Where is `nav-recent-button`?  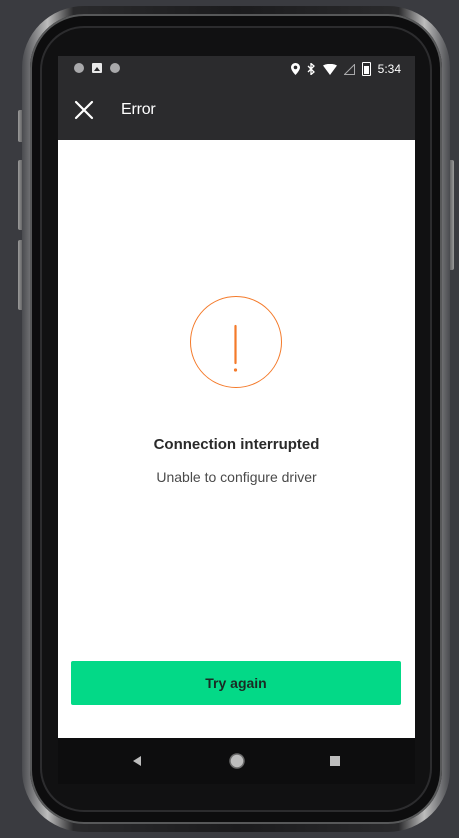
nav-recent-button is located at coordinates (335, 761).